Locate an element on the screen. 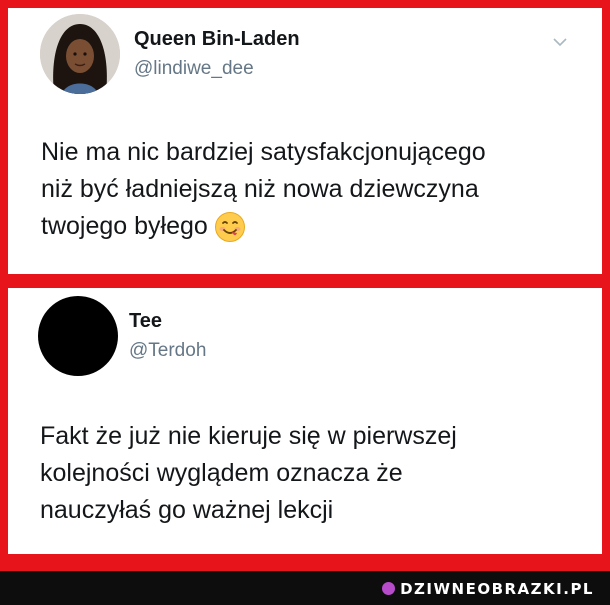  author-name: Queen Bin-Laden is located at coordinates (217, 39).